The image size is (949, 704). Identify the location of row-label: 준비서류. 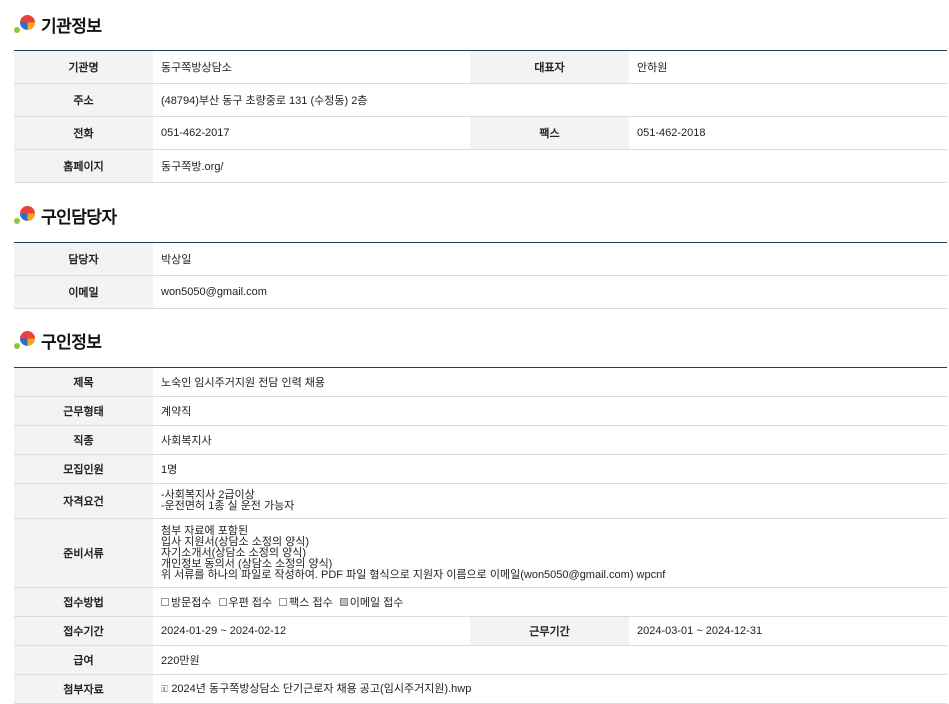
(83, 553).